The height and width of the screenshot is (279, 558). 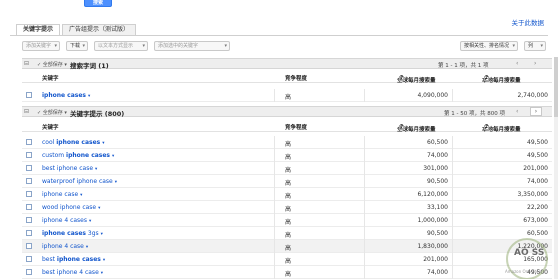 What do you see at coordinates (65, 246) in the screenshot?
I see `keyword-link: iphone 4 case ▾` at bounding box center [65, 246].